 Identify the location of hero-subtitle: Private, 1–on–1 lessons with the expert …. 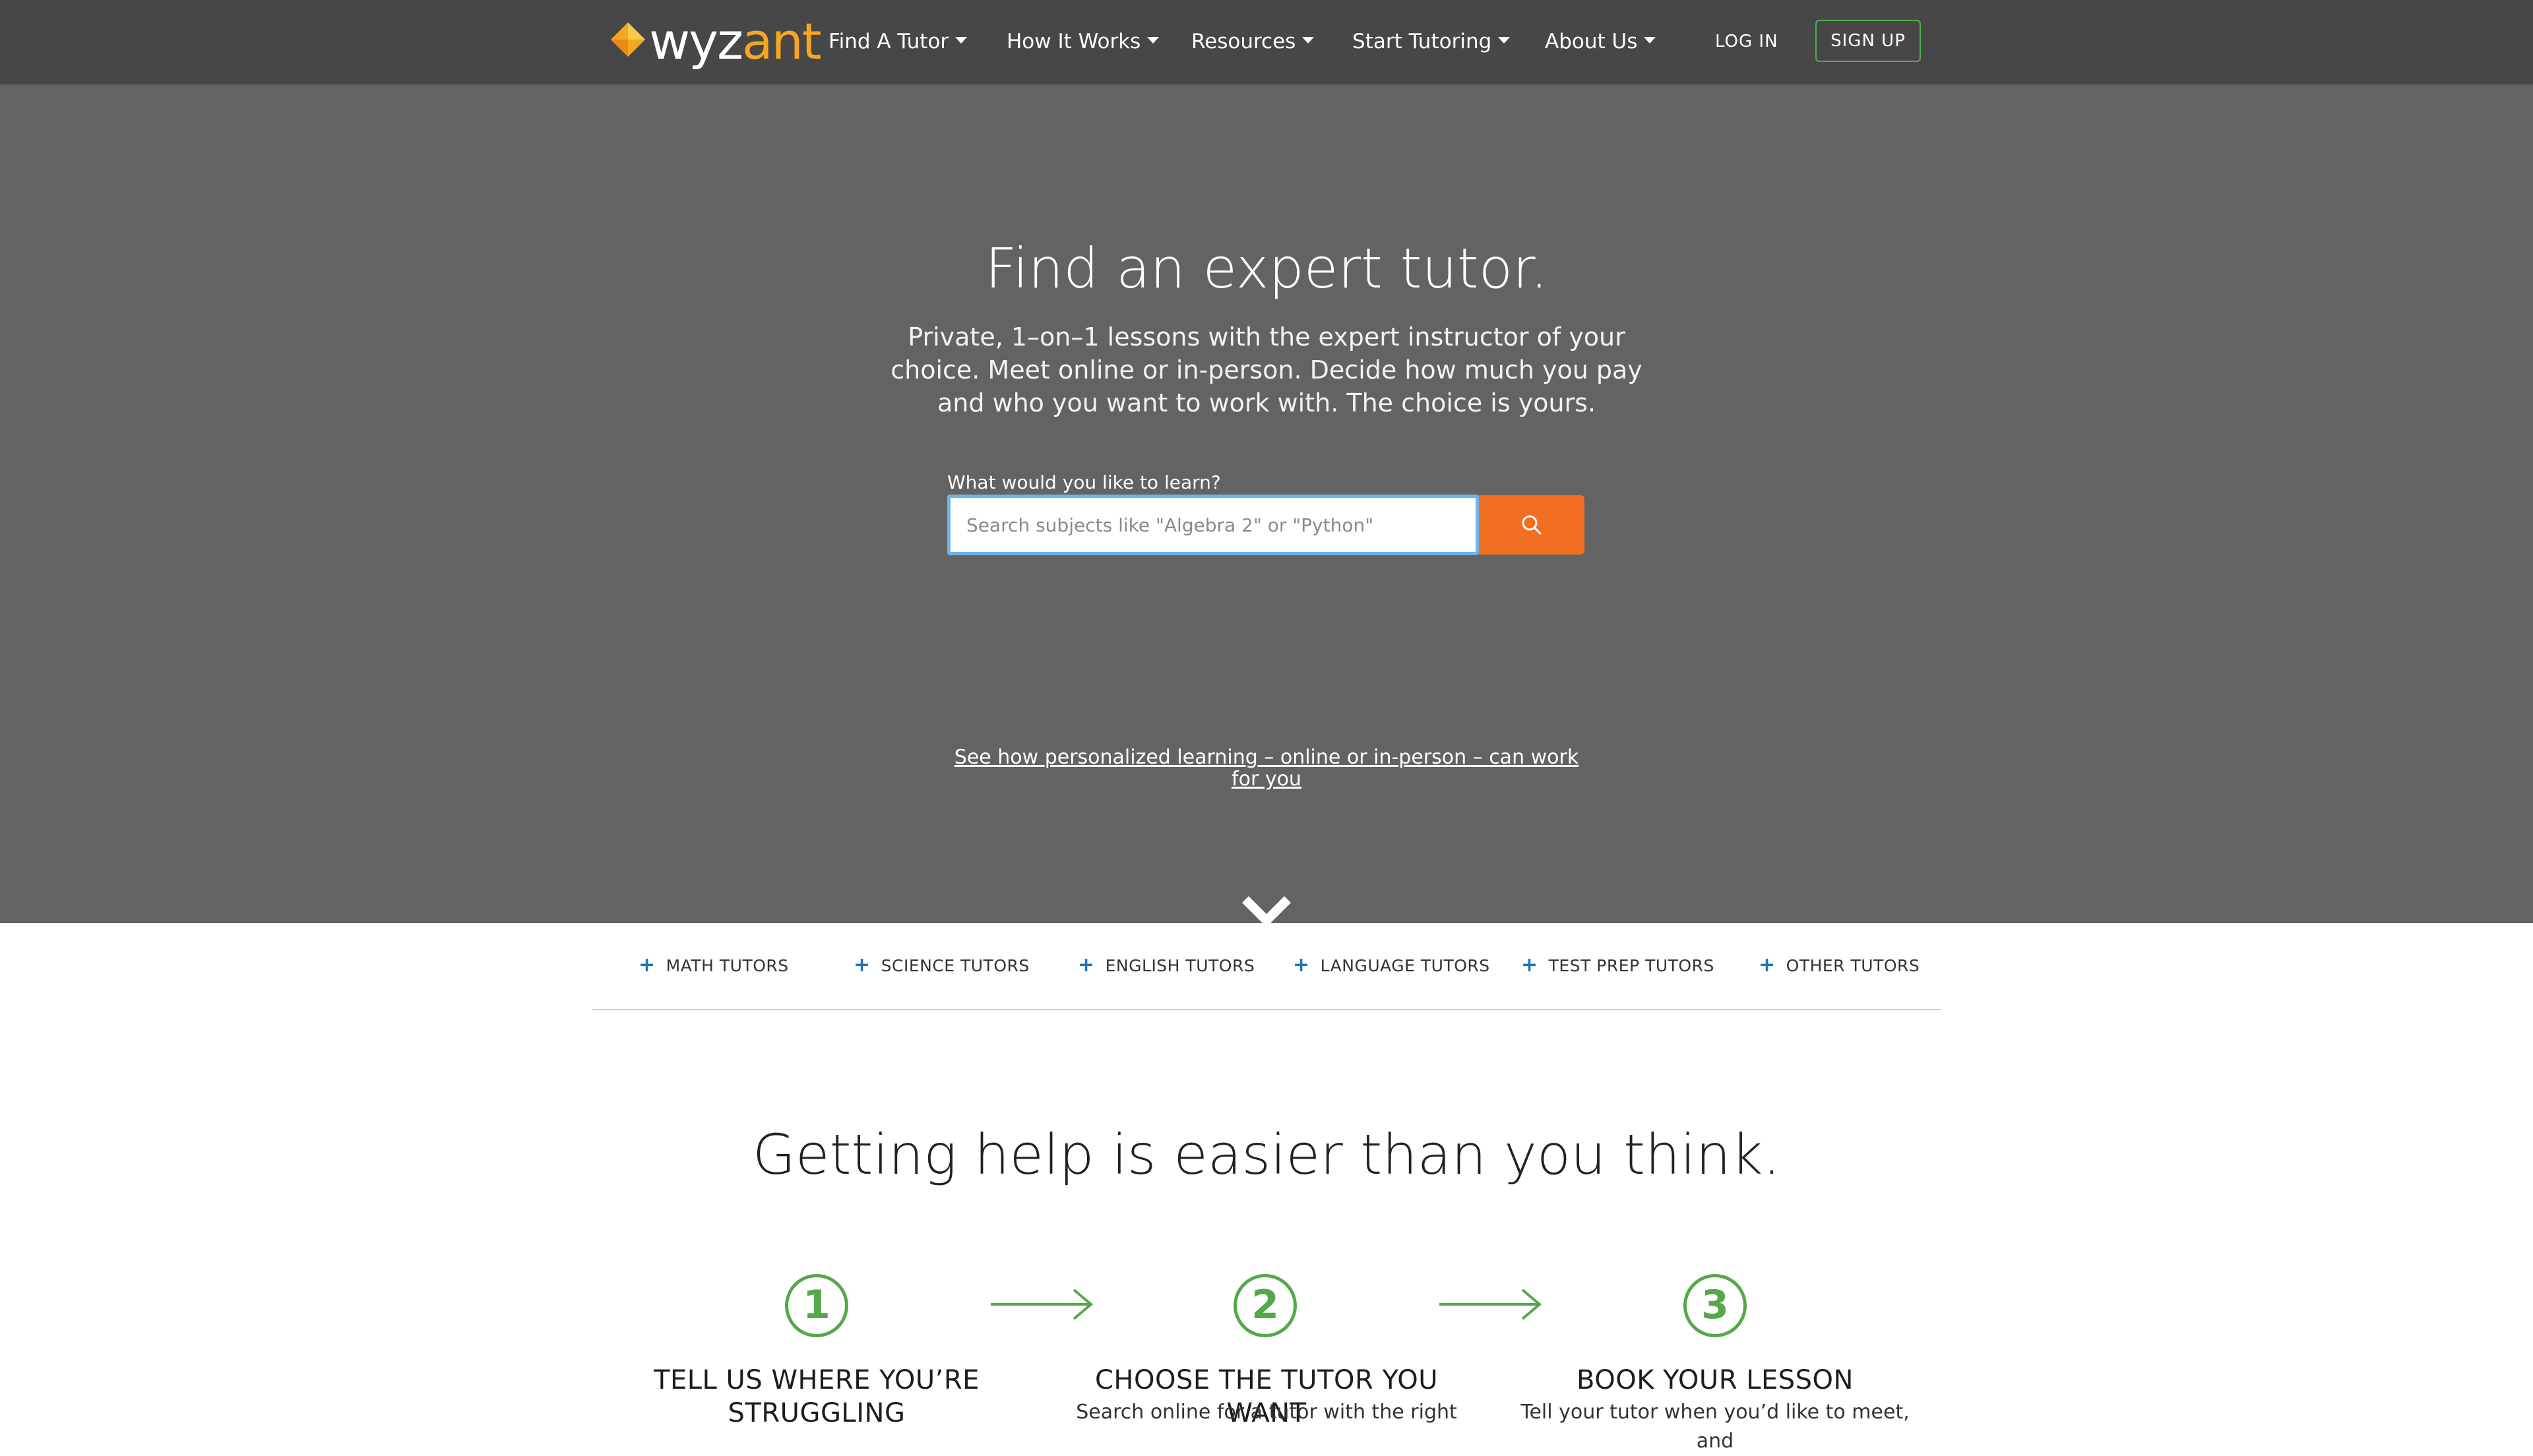
(1266, 369).